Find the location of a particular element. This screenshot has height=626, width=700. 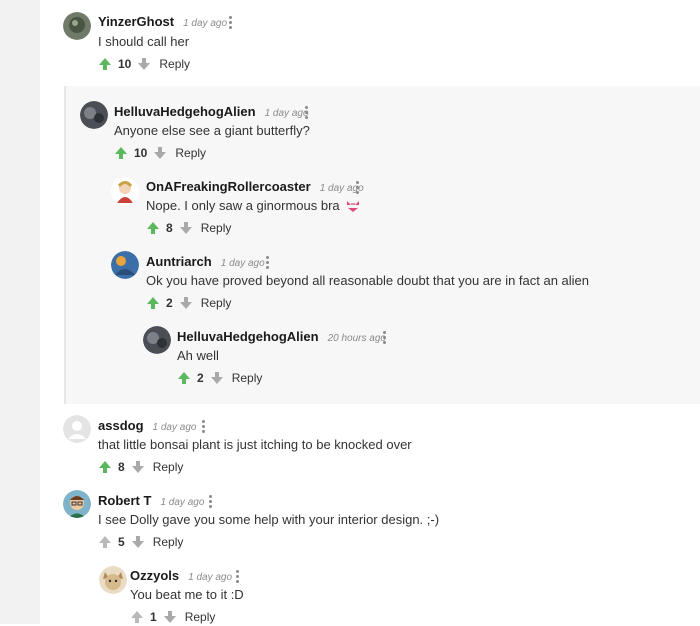

comment-text: Ah well is located at coordinates (198, 355).